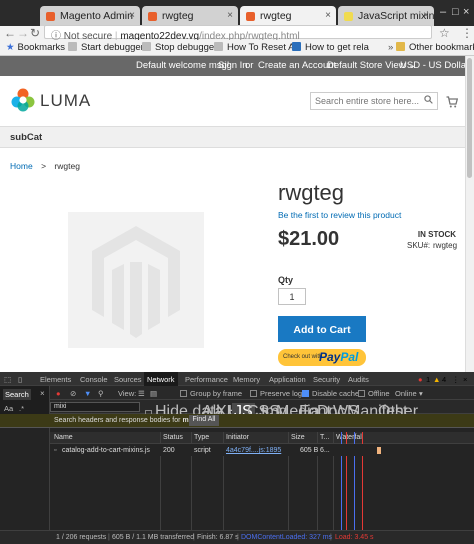  I want to click on tab-rwgteg-active: rwgteg ×, so click(288, 16).